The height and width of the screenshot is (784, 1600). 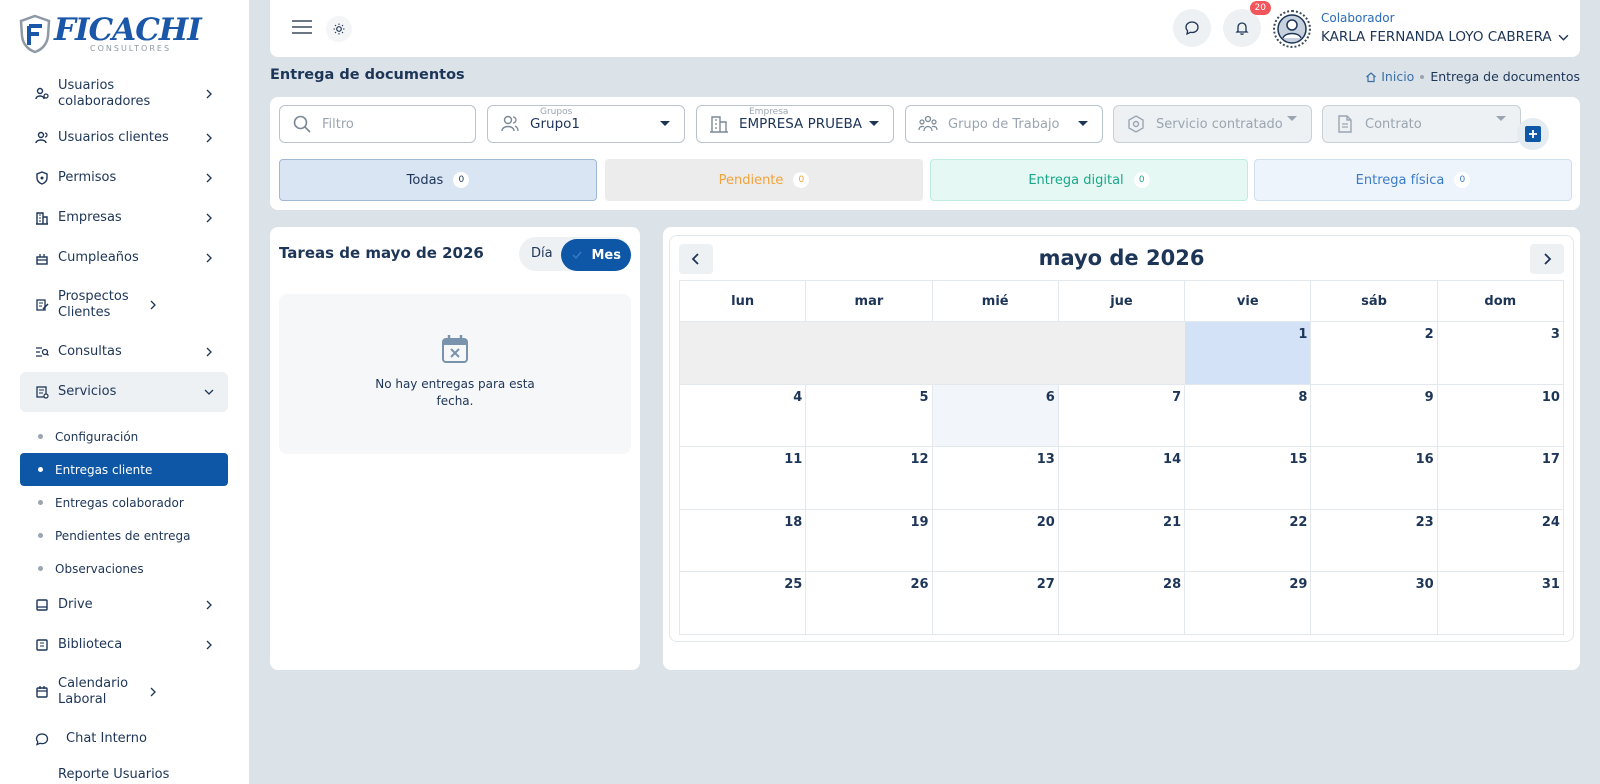 I want to click on breadcrumb: Inicio Entrega de documentos, so click(x=1472, y=76).